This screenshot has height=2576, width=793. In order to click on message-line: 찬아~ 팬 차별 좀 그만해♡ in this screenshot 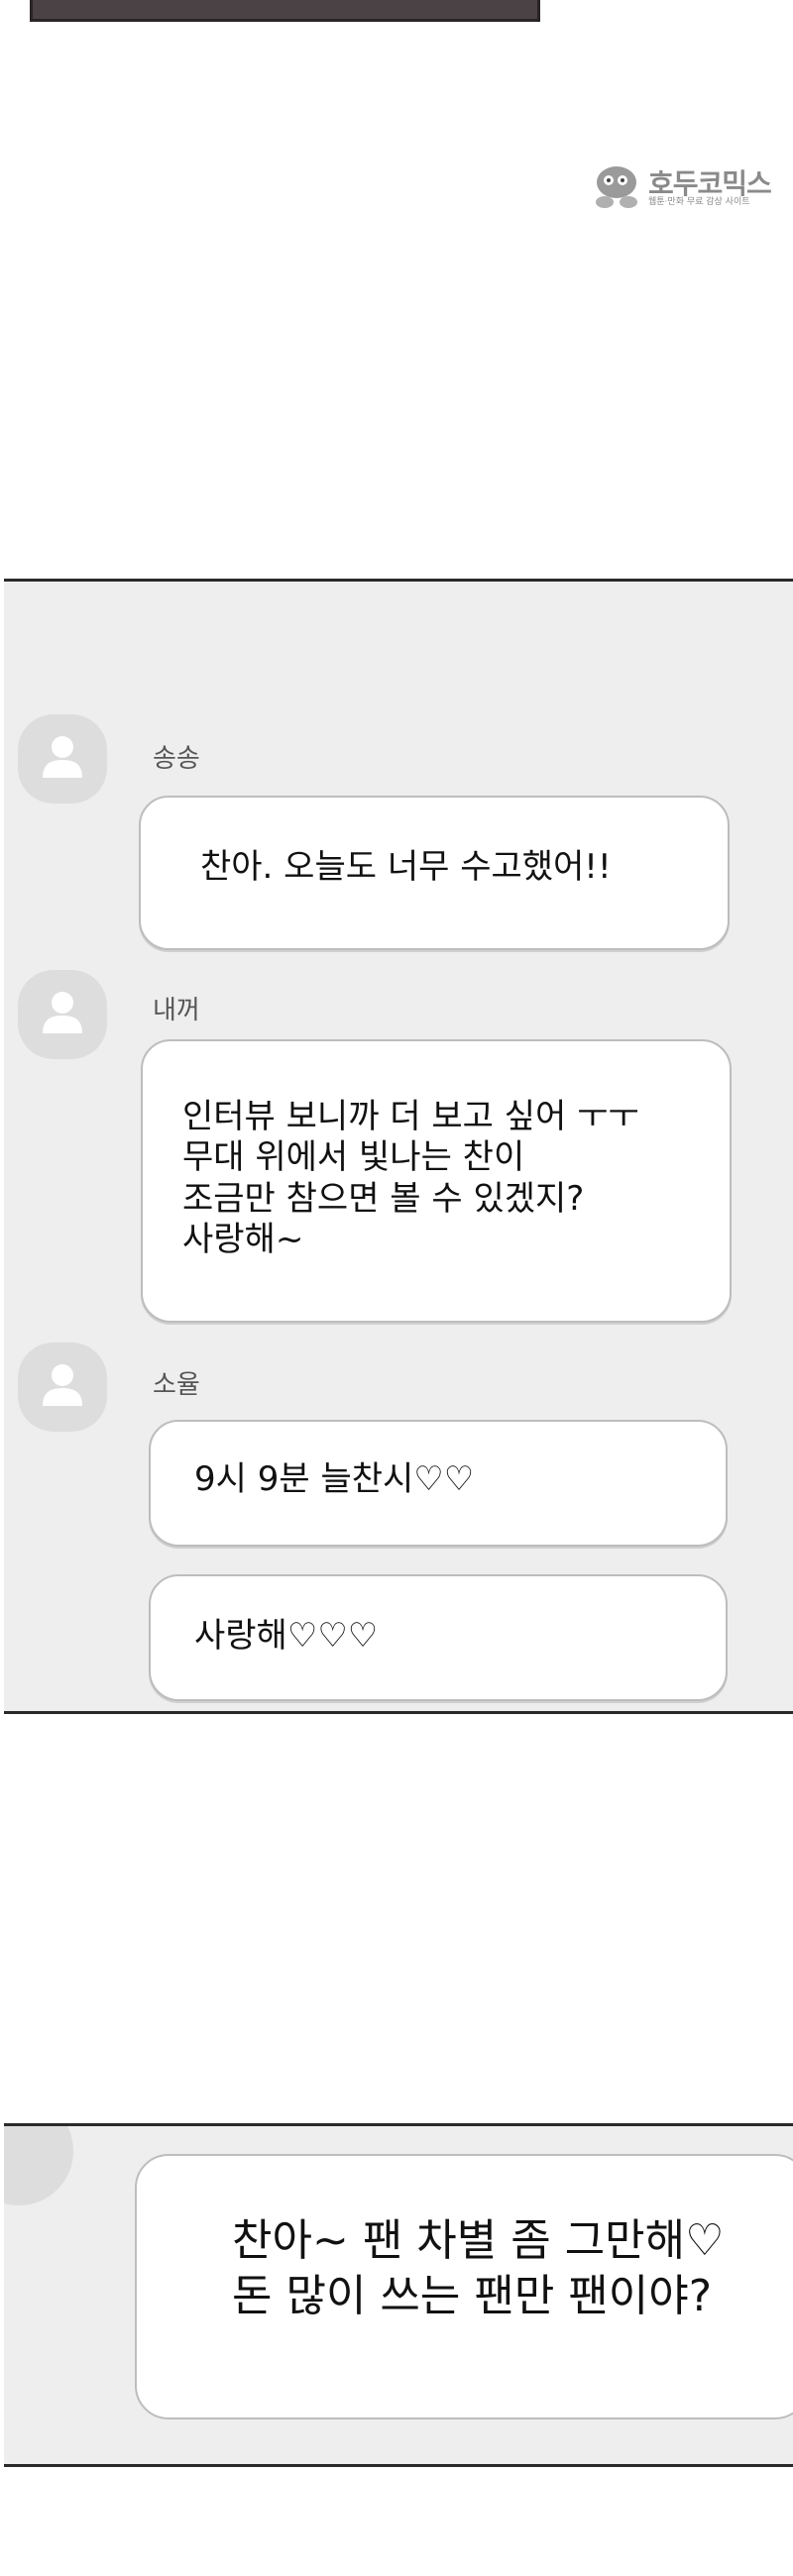, I will do `click(478, 2240)`.